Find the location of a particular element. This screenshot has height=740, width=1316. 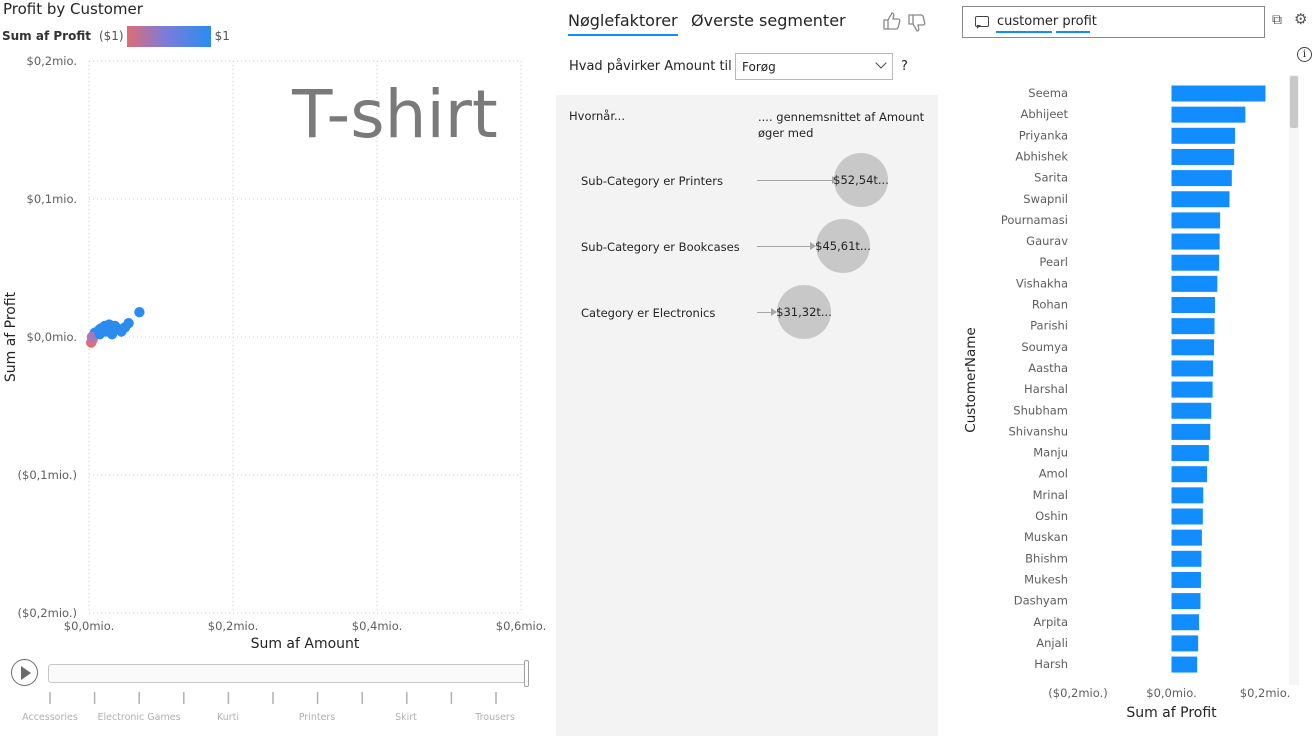

category-label: Muskan is located at coordinates (1046, 537).